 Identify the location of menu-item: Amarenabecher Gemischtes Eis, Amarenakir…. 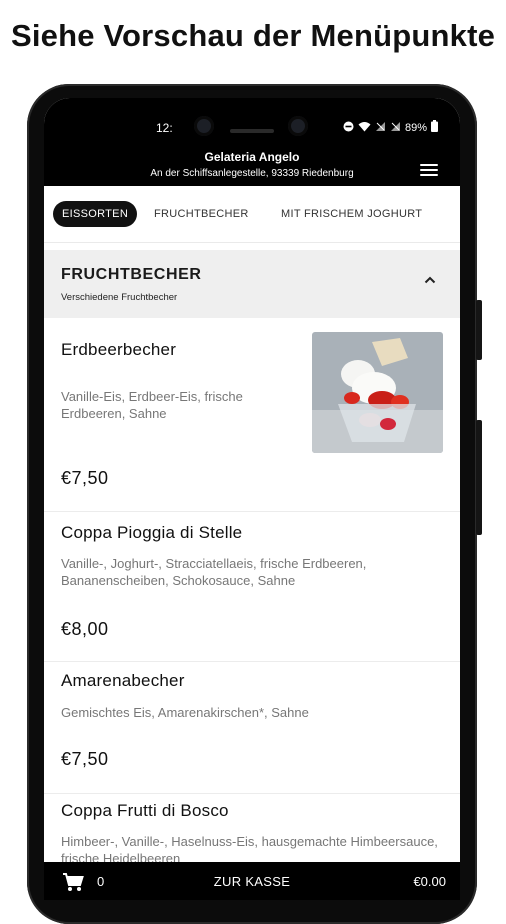
(252, 727).